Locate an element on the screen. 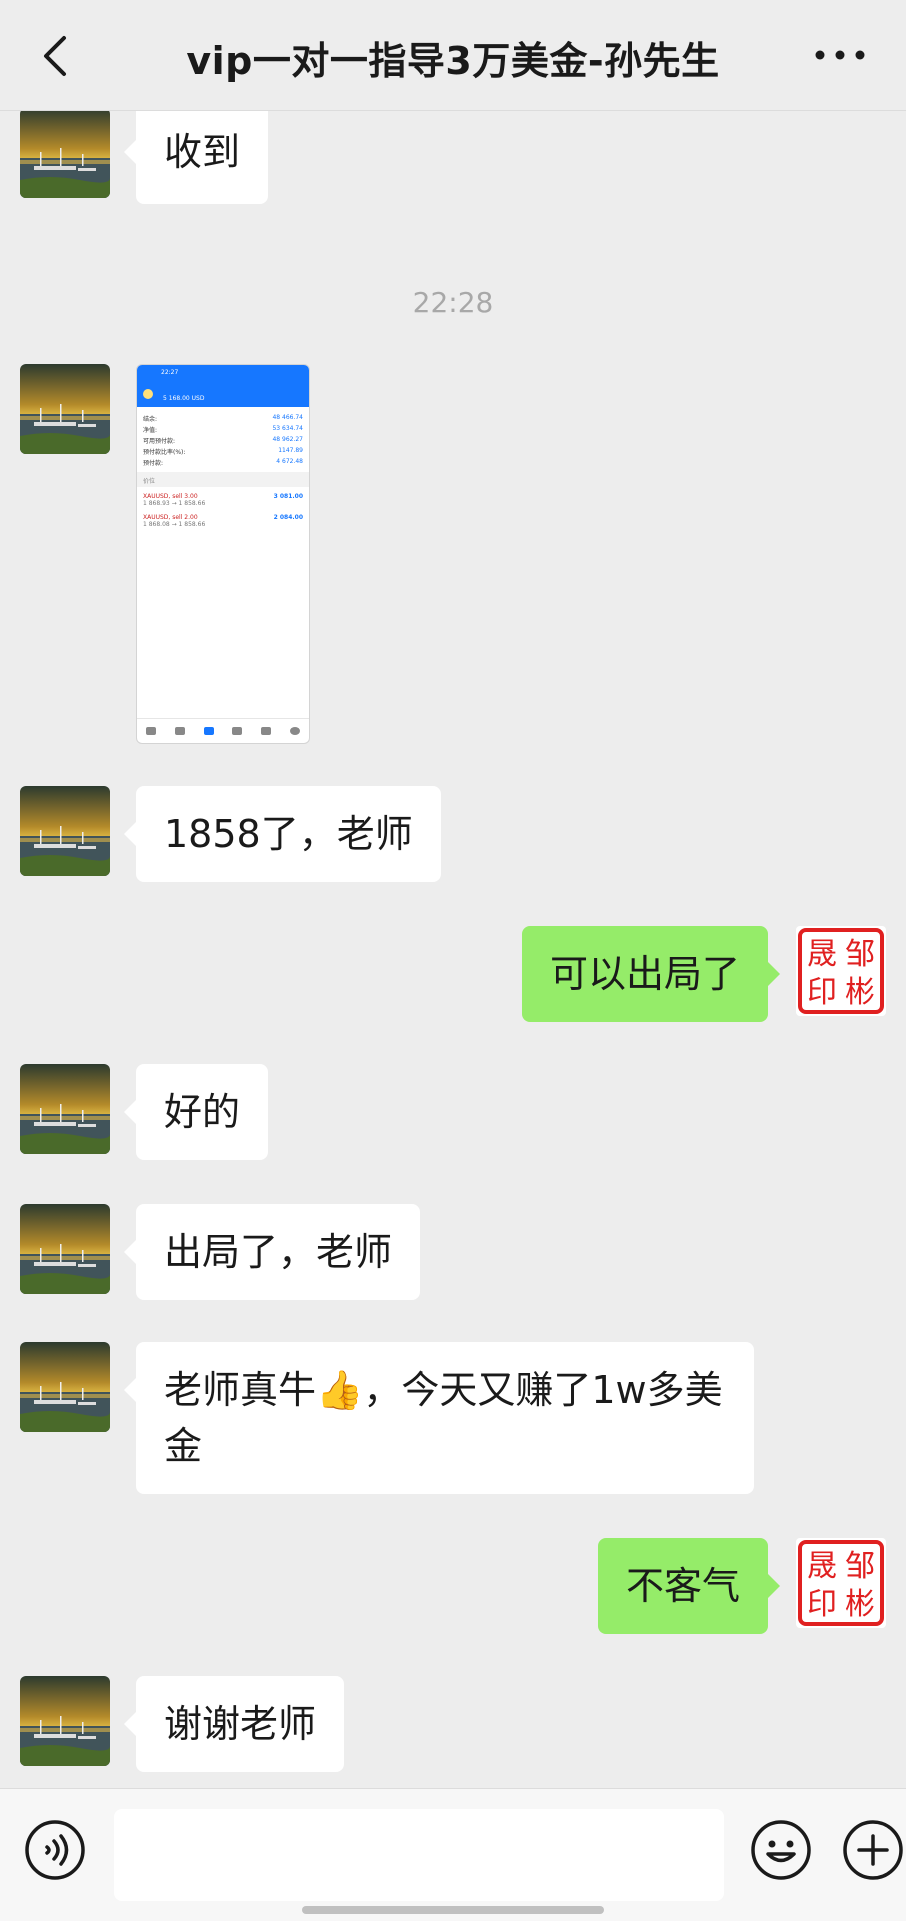 The width and height of the screenshot is (906, 1921). summary-row: 预付款比率(%): 1147.89 is located at coordinates (223, 451).